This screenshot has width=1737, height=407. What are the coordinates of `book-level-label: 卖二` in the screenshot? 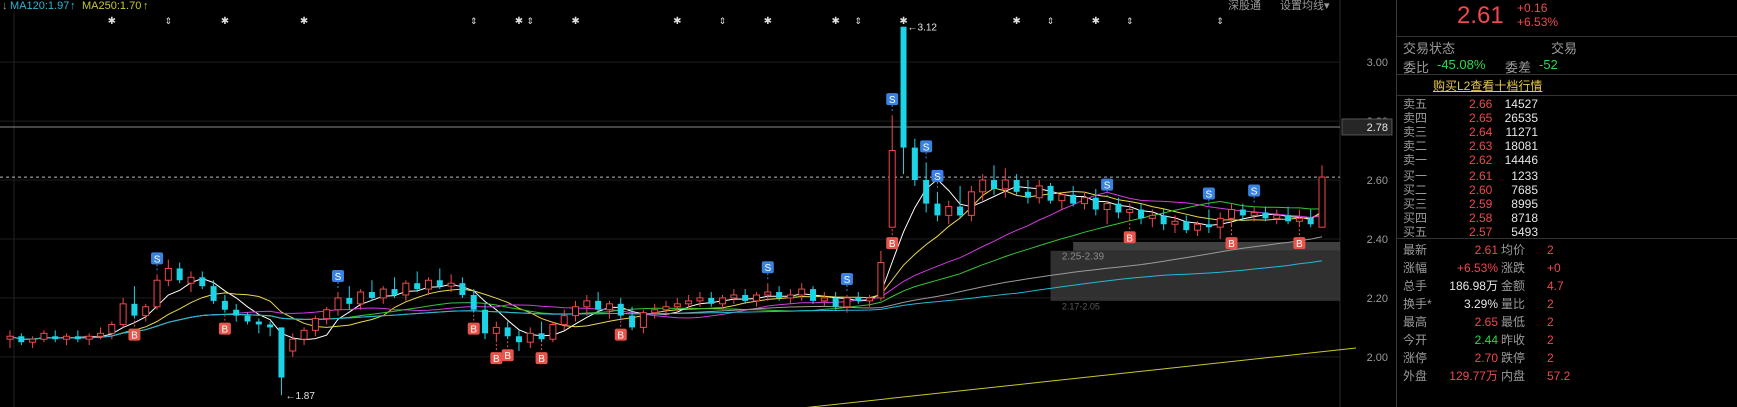 It's located at (1415, 146).